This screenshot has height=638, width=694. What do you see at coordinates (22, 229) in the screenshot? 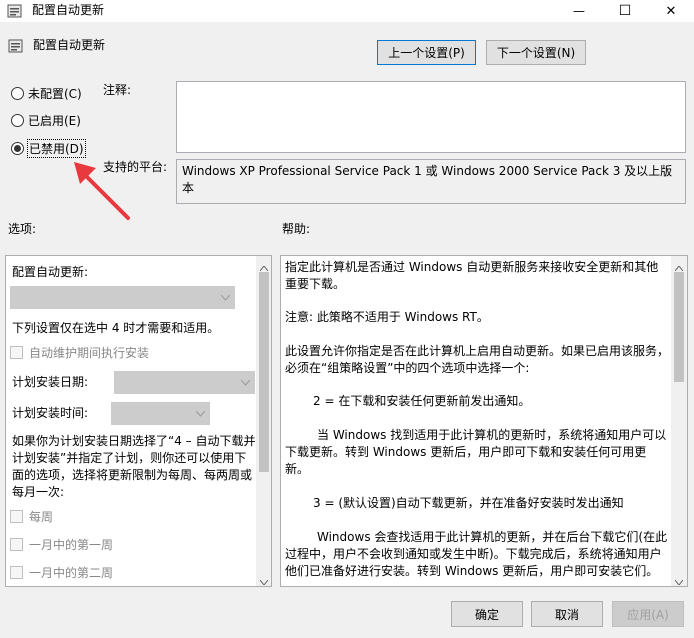
I see `options-label: 选项:` at bounding box center [22, 229].